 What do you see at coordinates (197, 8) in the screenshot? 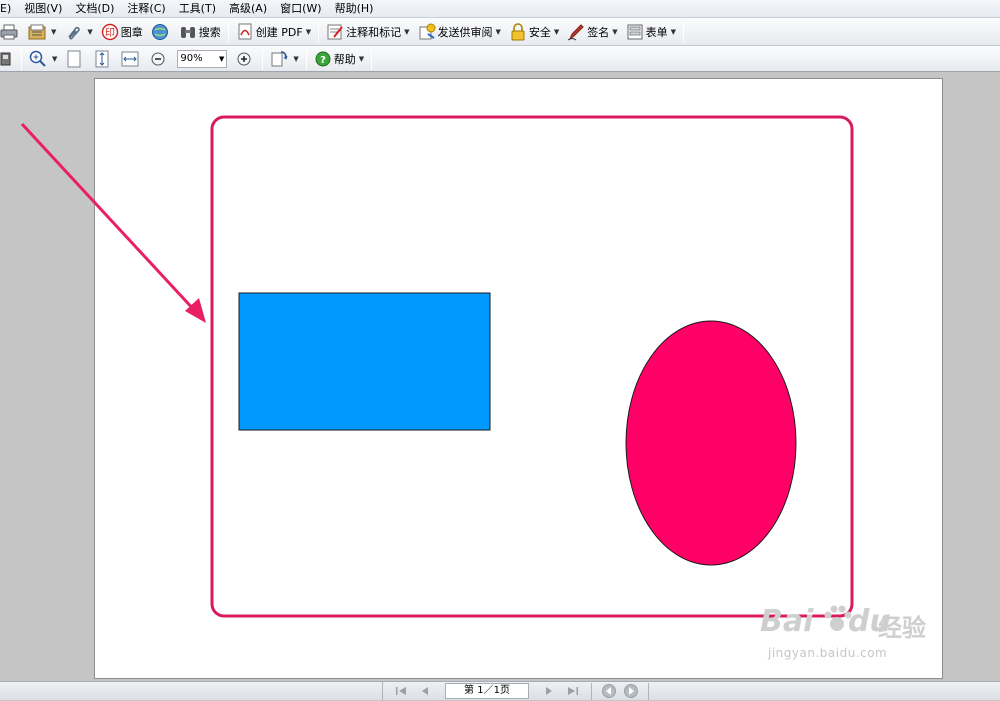
I see `menu-tools: 工具(T)` at bounding box center [197, 8].